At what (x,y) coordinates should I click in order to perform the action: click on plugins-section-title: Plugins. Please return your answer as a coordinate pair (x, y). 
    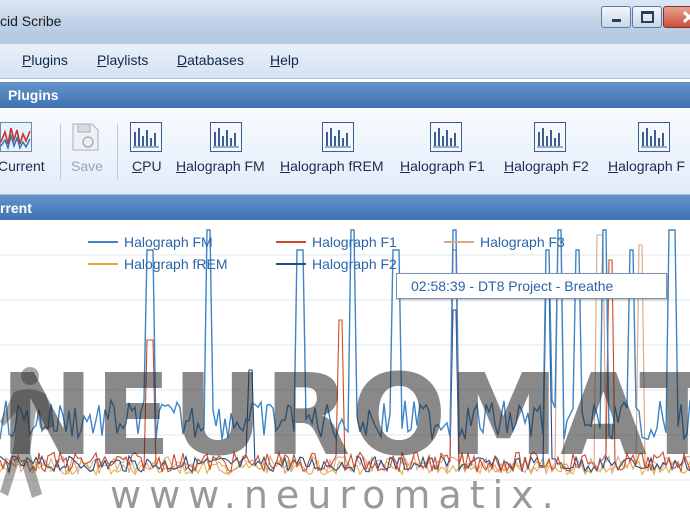
    Looking at the image, I should click on (33, 95).